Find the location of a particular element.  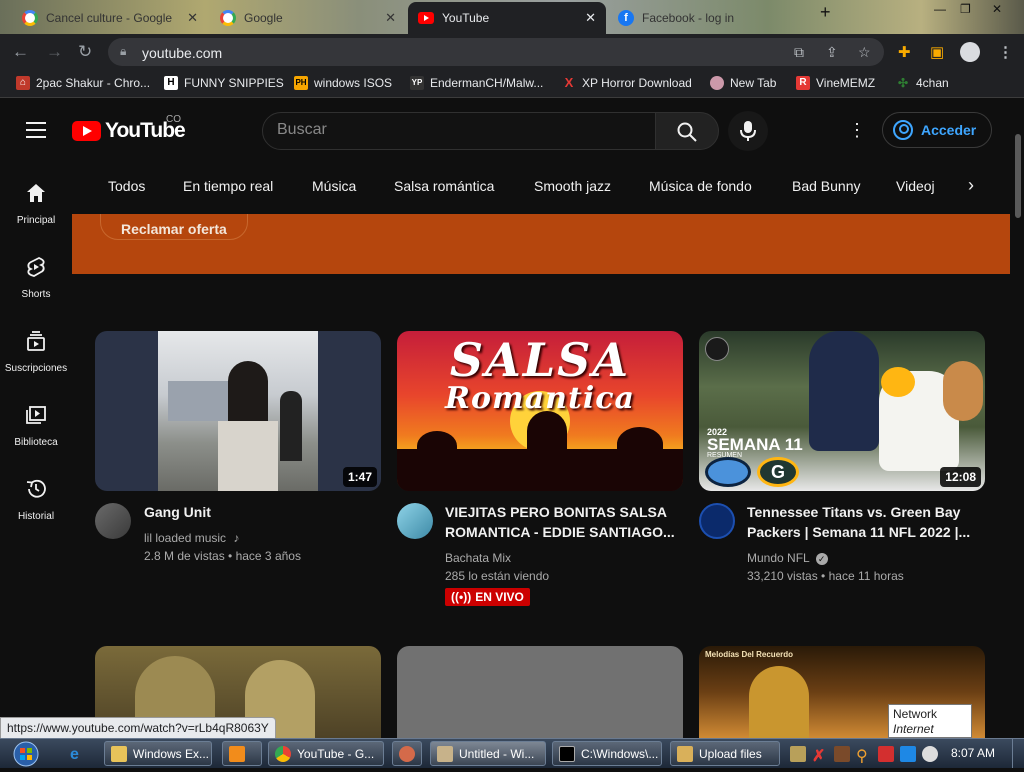

channel-name: lil loaded music is located at coordinates (185, 538).